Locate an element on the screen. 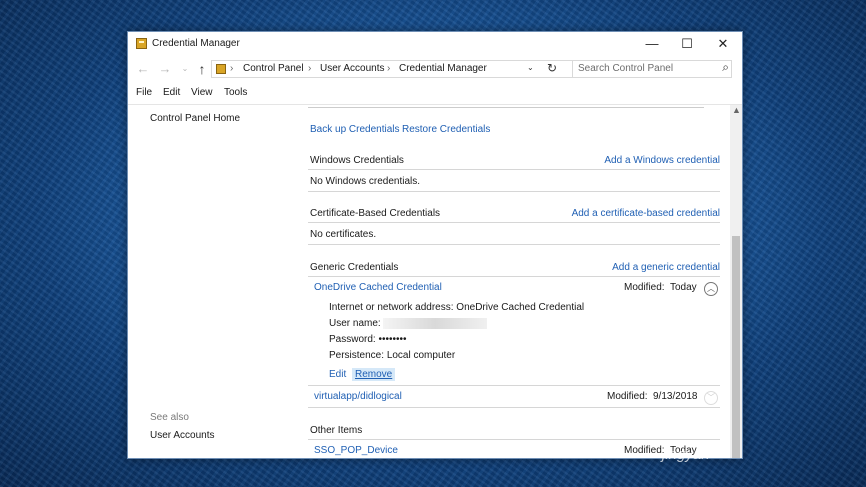 This screenshot has height=487, width=866. menu-file: File is located at coordinates (144, 92).